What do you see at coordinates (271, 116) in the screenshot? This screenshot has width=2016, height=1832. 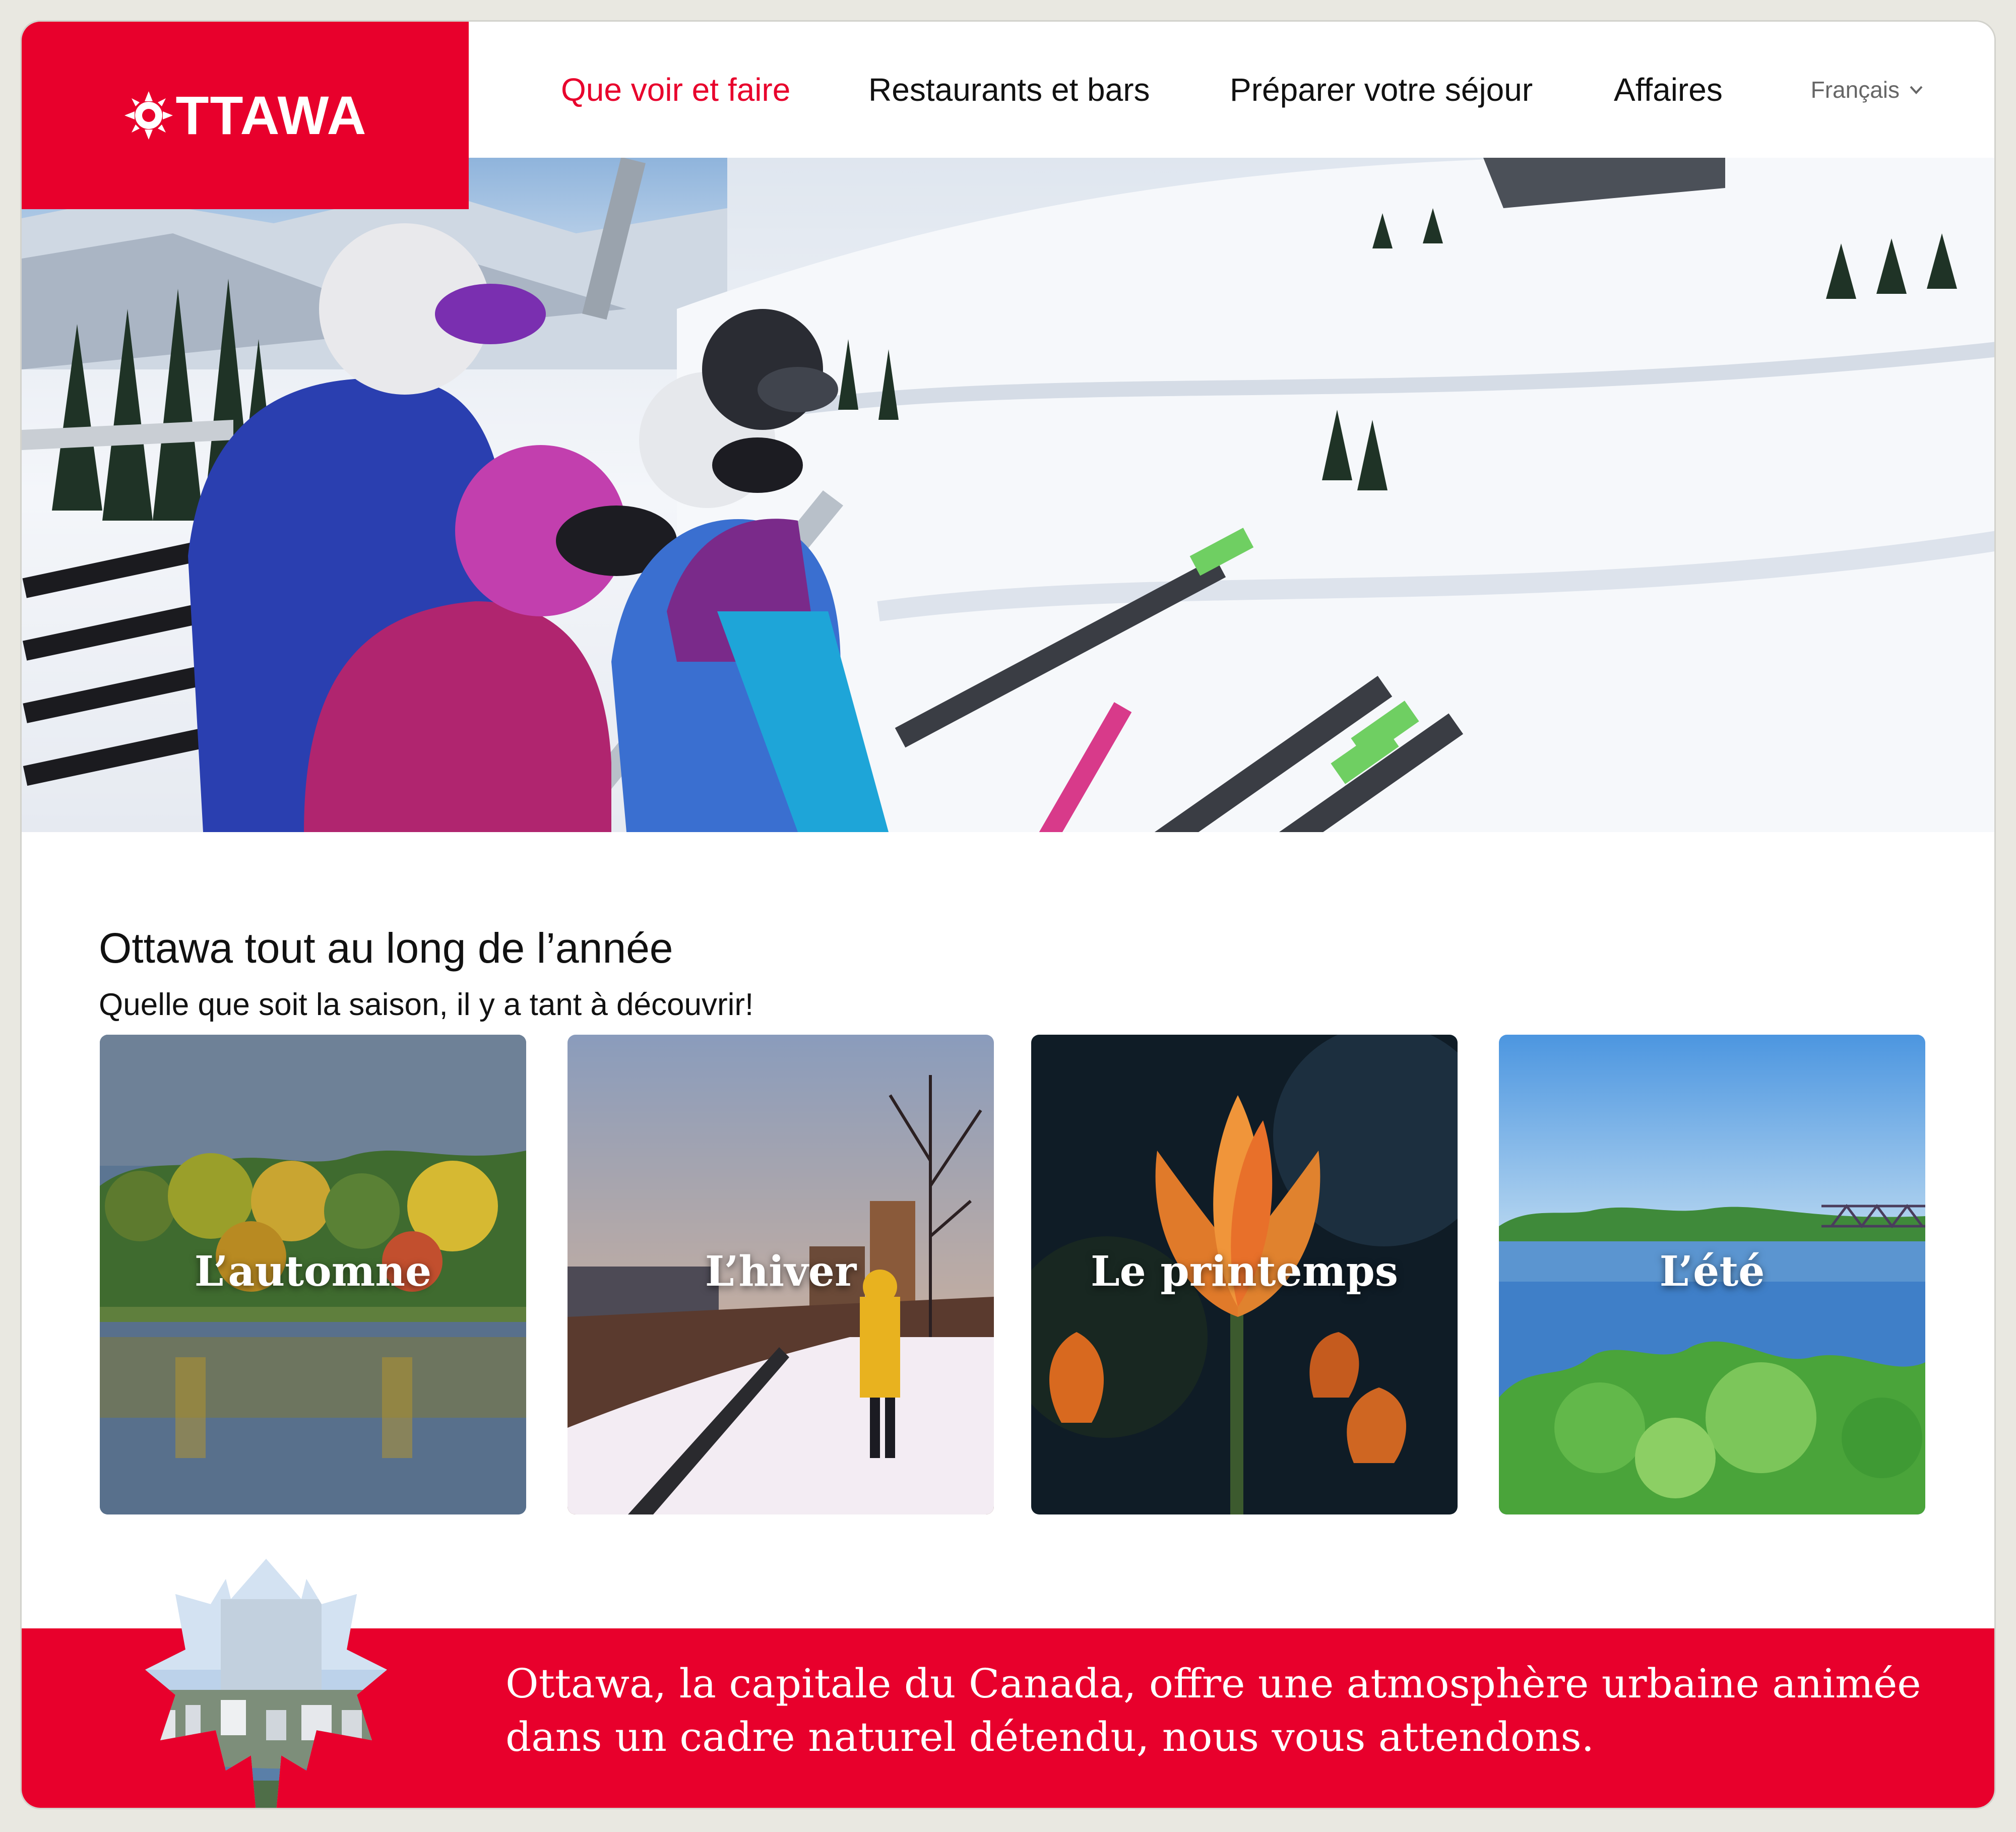 I see `logo-text: TTAWA` at bounding box center [271, 116].